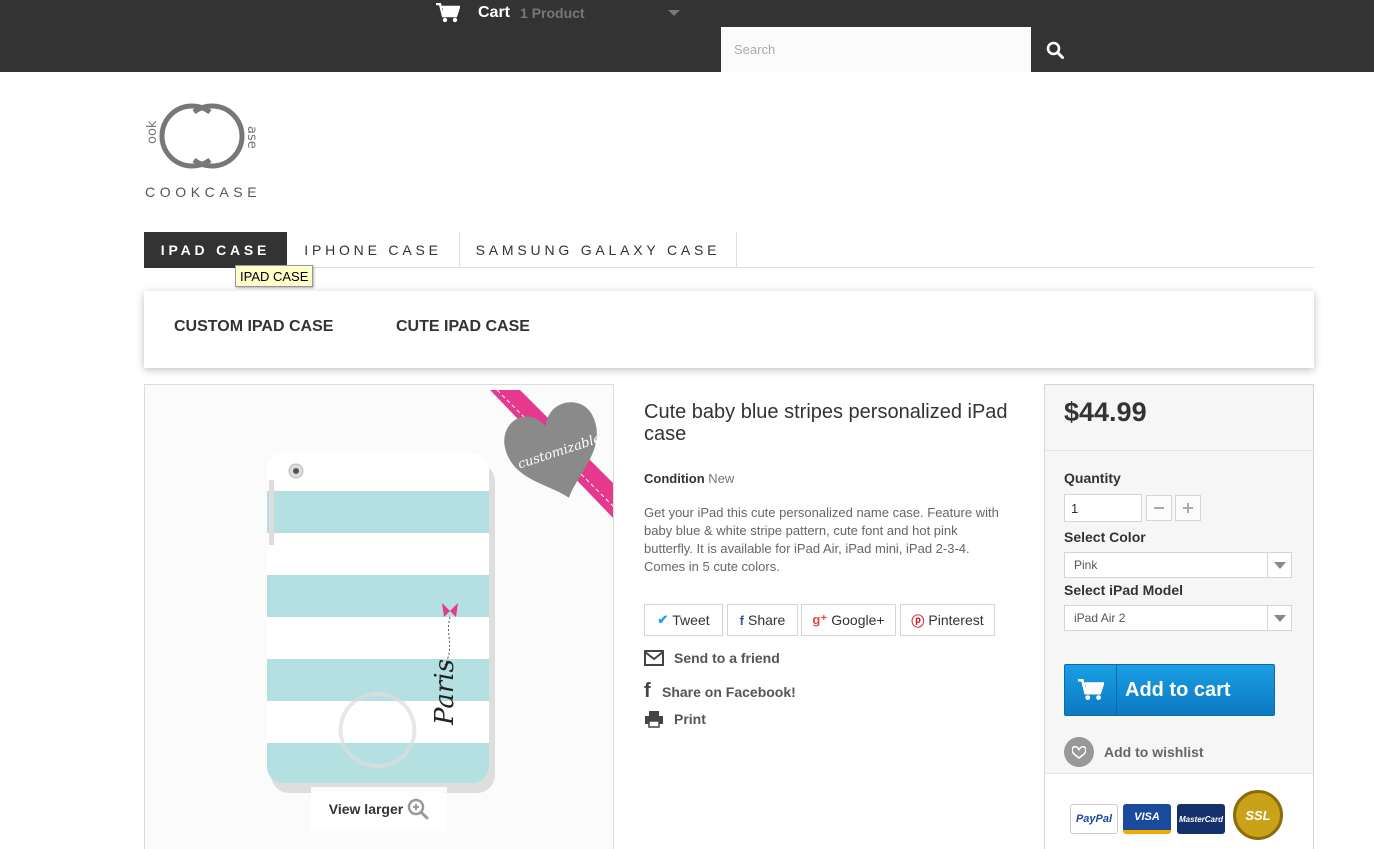 Image resolution: width=1374 pixels, height=849 pixels. What do you see at coordinates (552, 13) in the screenshot?
I see `cart-count: 1 Product` at bounding box center [552, 13].